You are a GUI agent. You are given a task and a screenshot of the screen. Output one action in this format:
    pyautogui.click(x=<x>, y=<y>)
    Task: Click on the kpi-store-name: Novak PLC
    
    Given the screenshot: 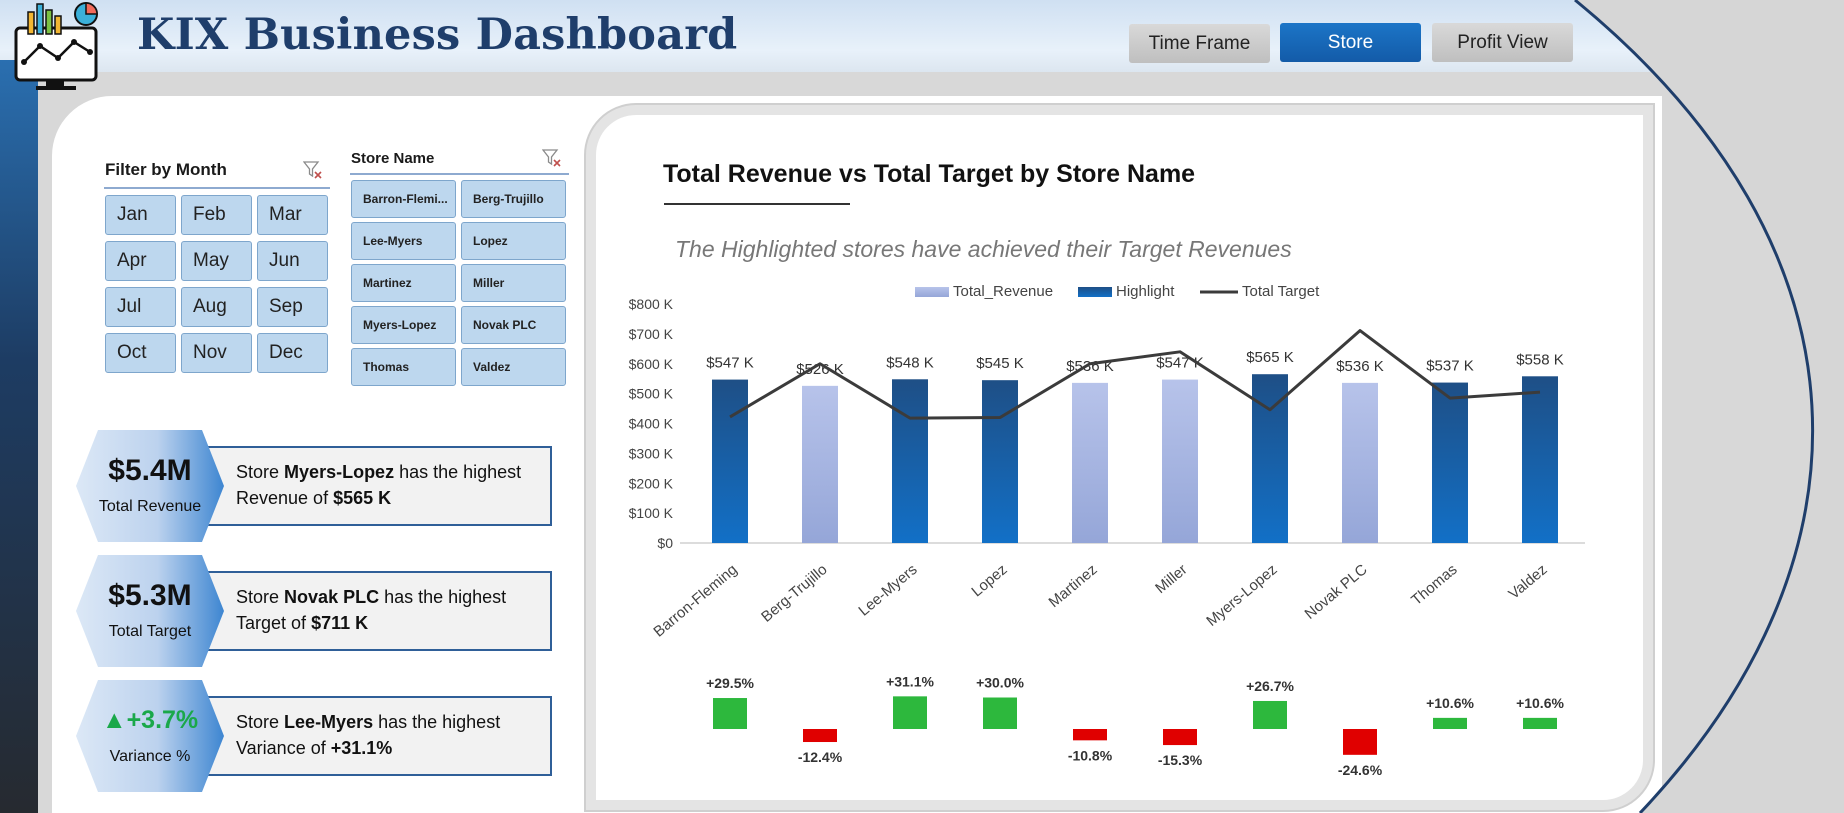 What is the action you would take?
    pyautogui.click(x=332, y=597)
    